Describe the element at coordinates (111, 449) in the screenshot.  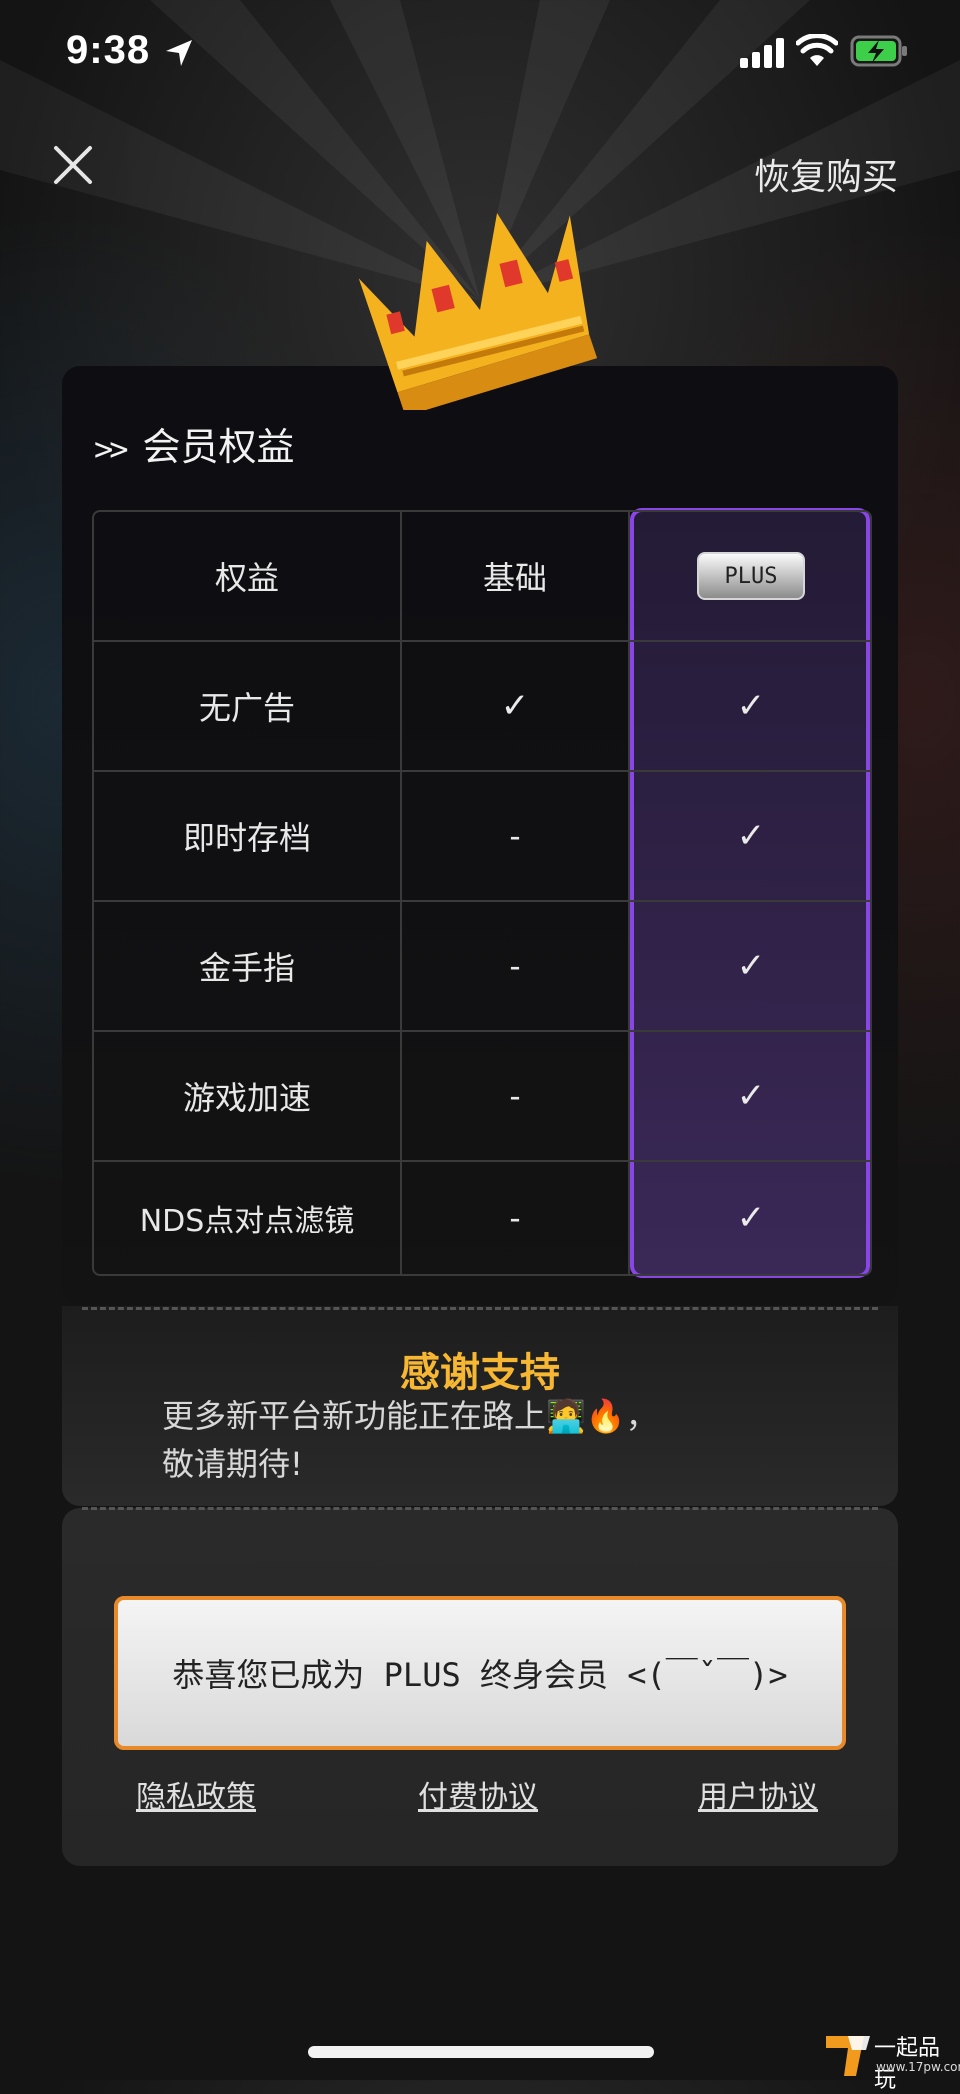
I see `chevron-right-icon: >>` at that location.